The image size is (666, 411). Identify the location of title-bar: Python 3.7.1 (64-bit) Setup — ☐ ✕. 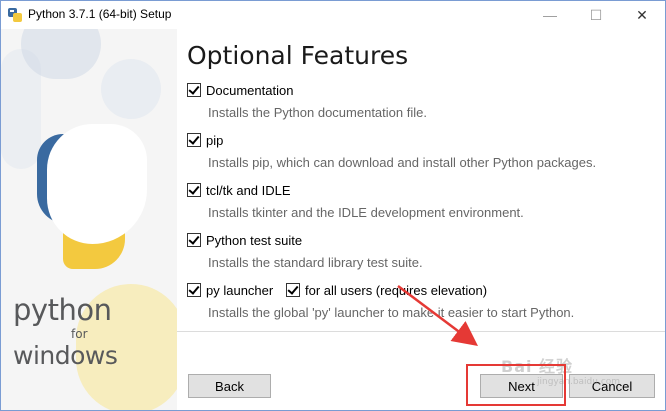
(333, 15).